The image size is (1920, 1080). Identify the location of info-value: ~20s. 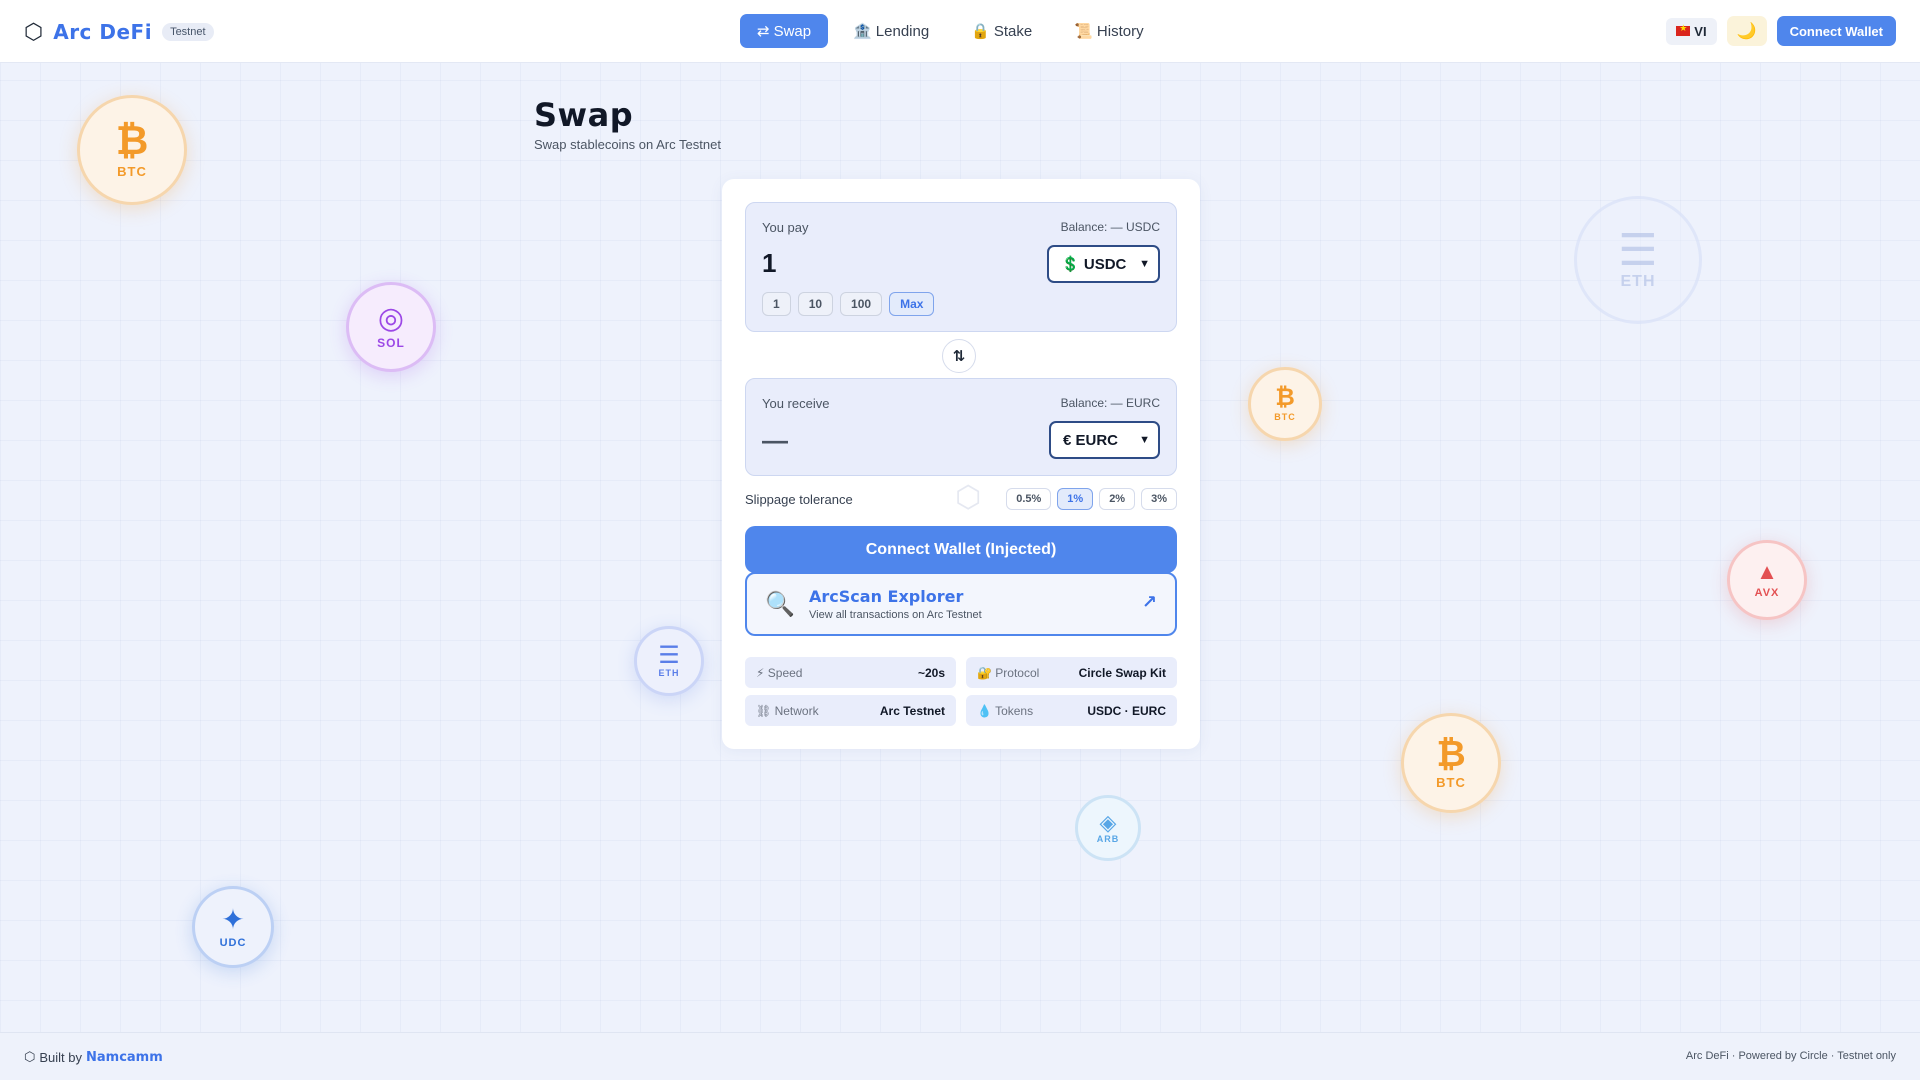
(931, 672).